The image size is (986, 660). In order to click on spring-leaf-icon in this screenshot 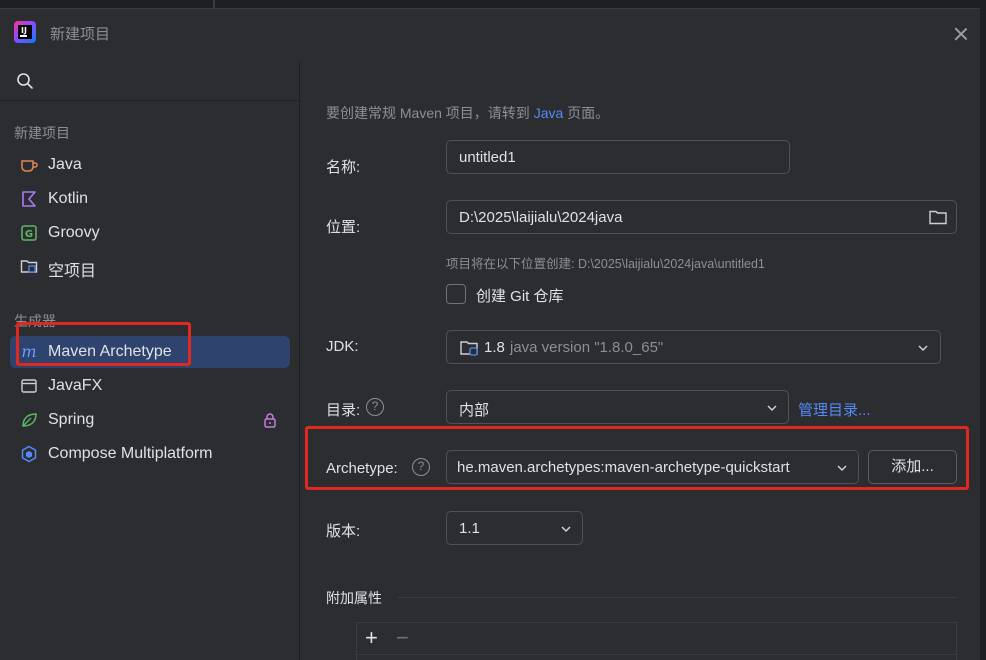, I will do `click(29, 420)`.